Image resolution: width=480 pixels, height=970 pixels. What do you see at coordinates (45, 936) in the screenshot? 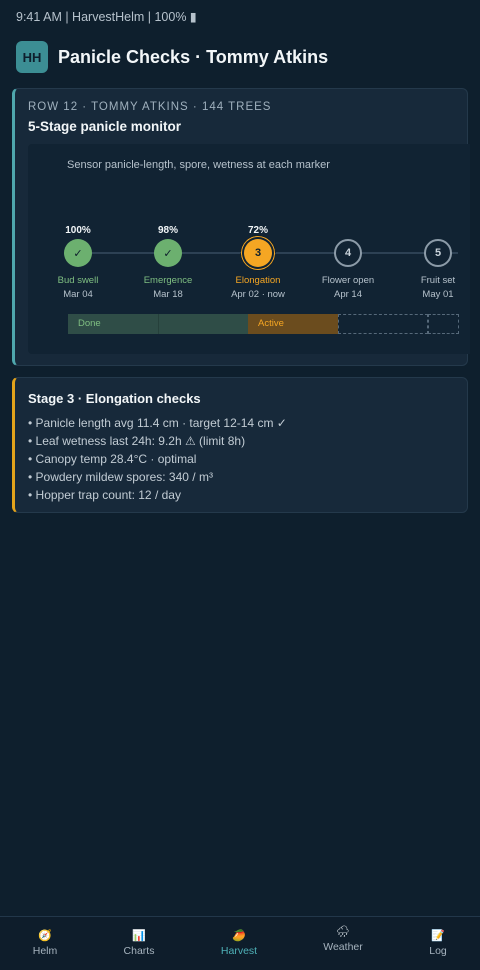
I see `compass-icon: 🧭` at bounding box center [45, 936].